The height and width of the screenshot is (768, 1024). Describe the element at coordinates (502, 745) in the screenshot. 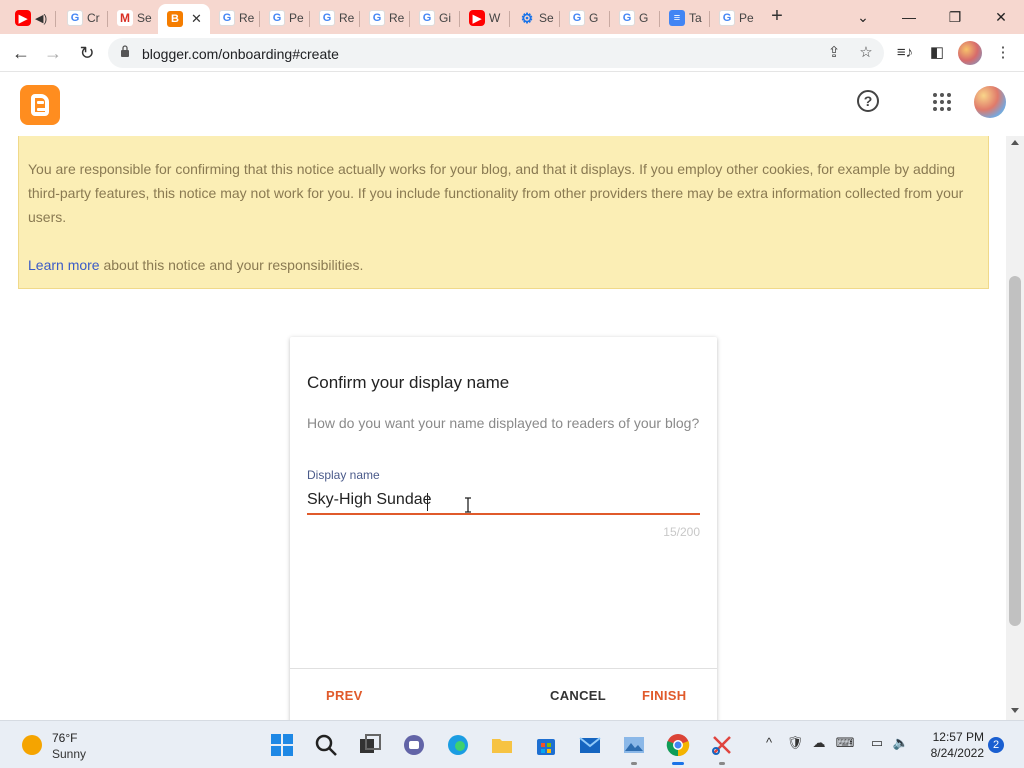

I see `file-explorer-icon` at that location.